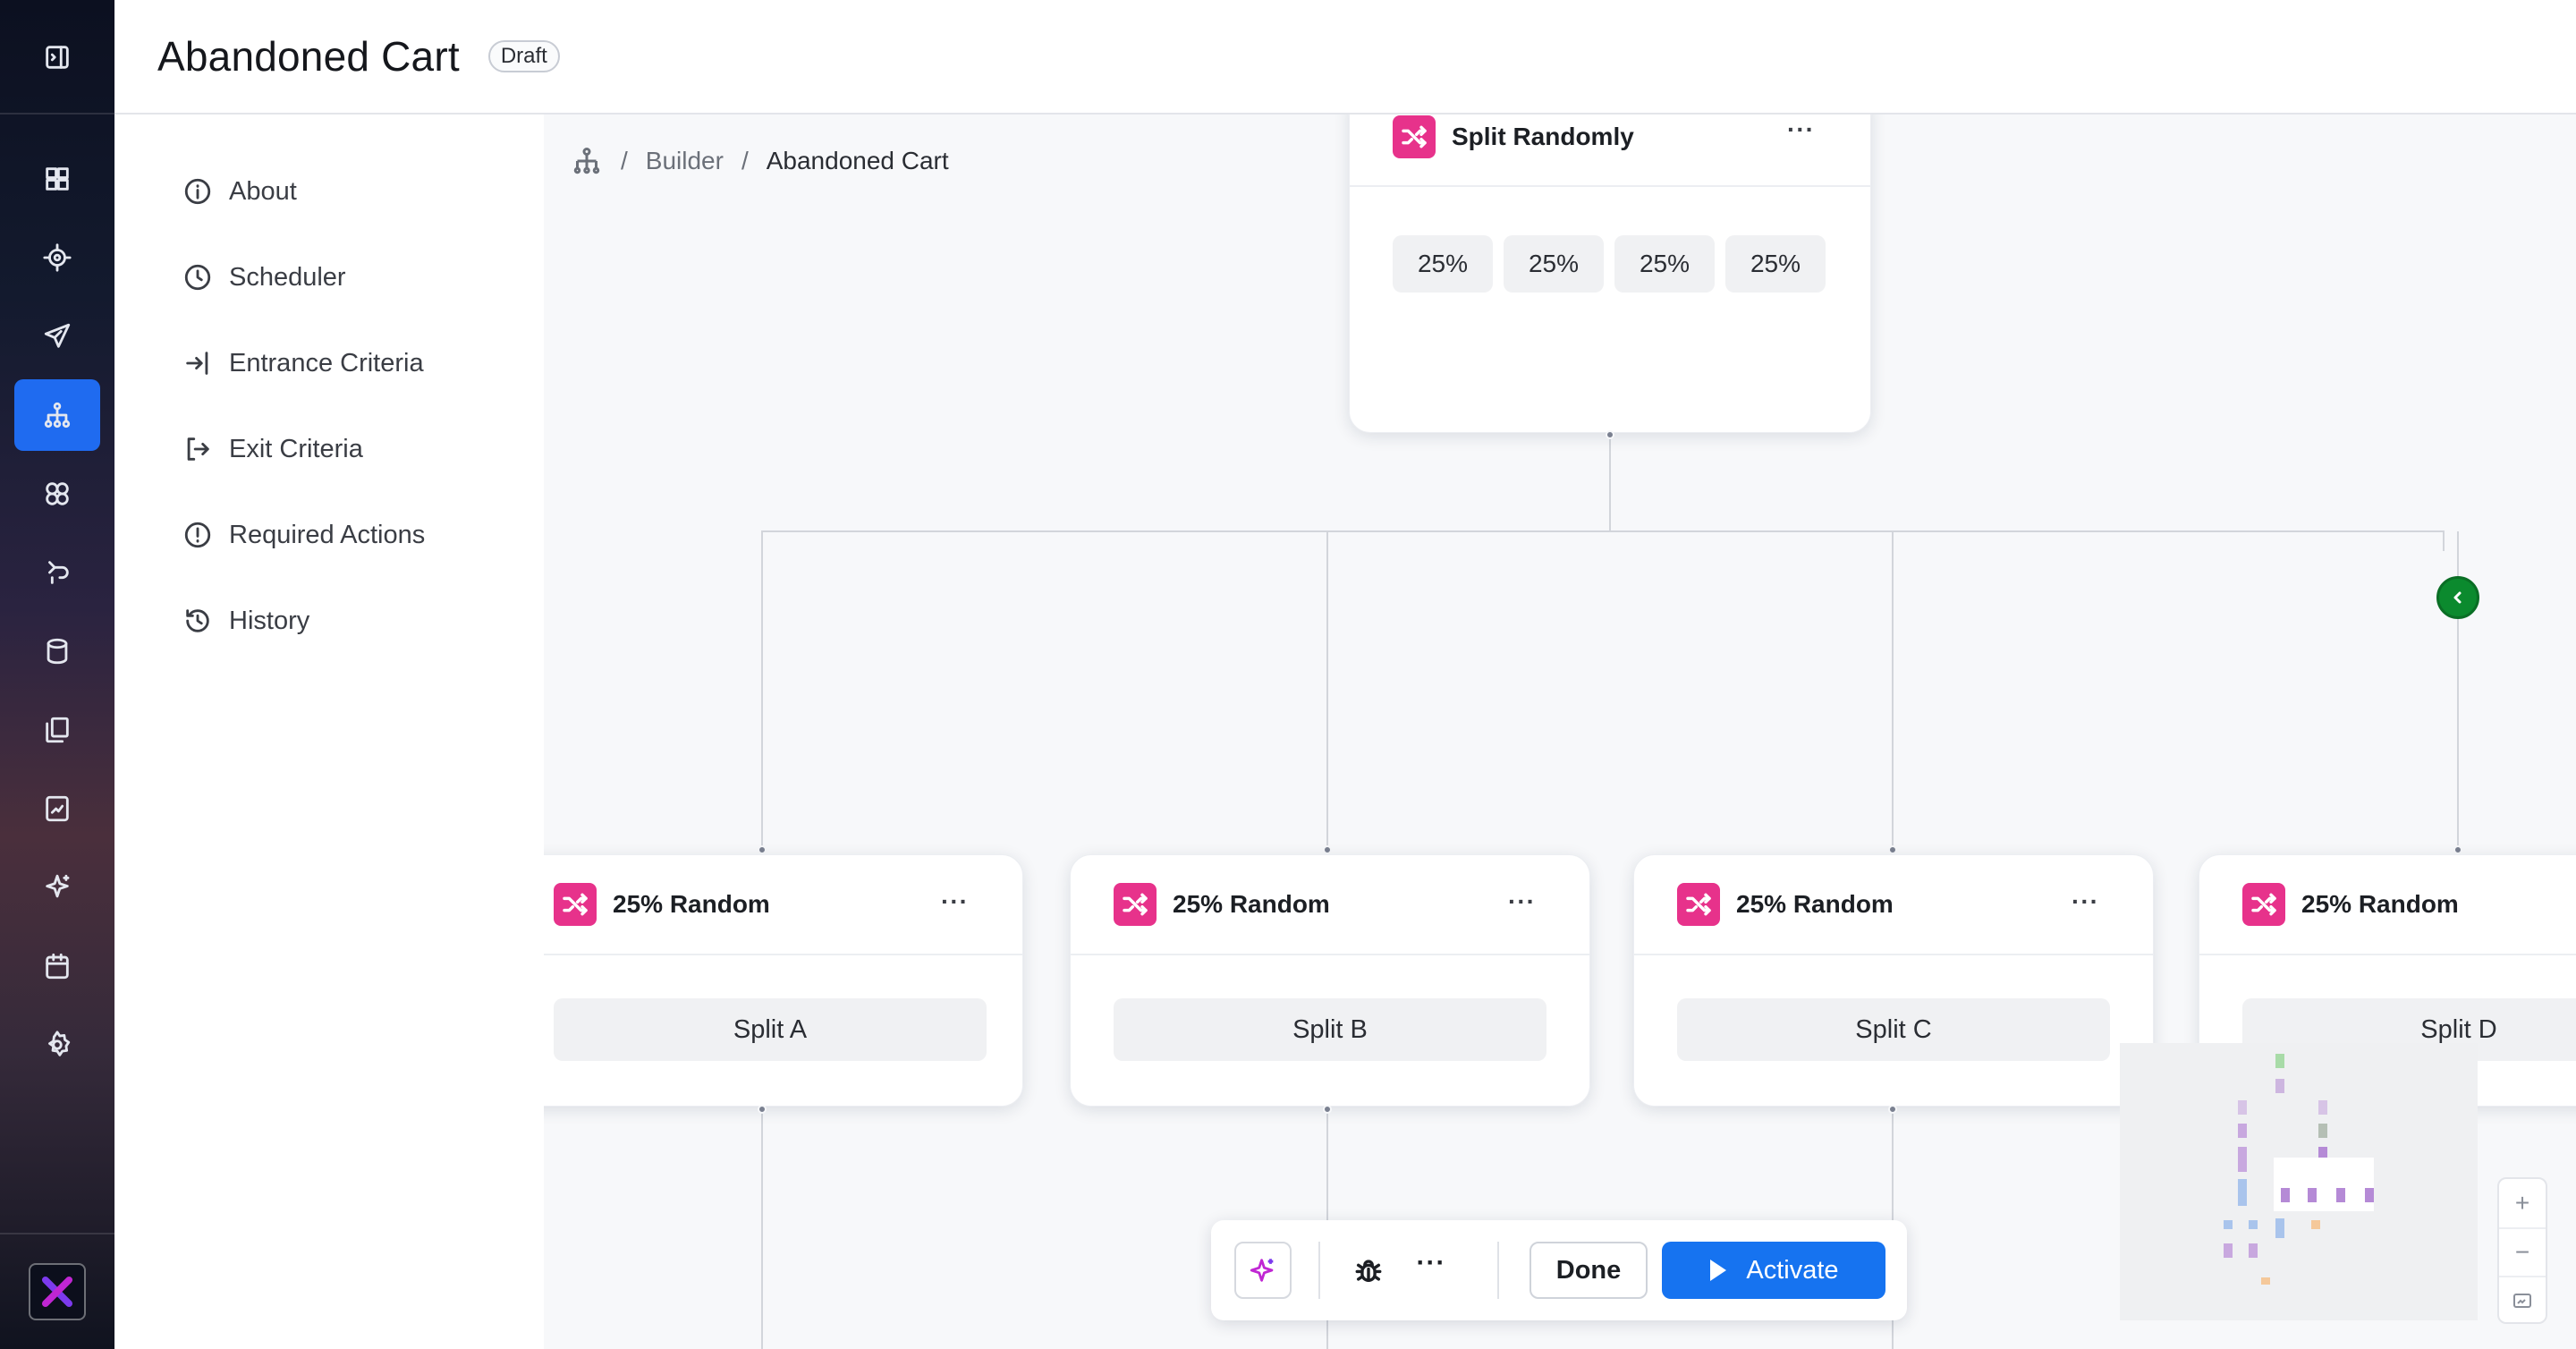 The image size is (2576, 1349). I want to click on branch-node-a: 25% Random ··· Split A, so click(783, 980).